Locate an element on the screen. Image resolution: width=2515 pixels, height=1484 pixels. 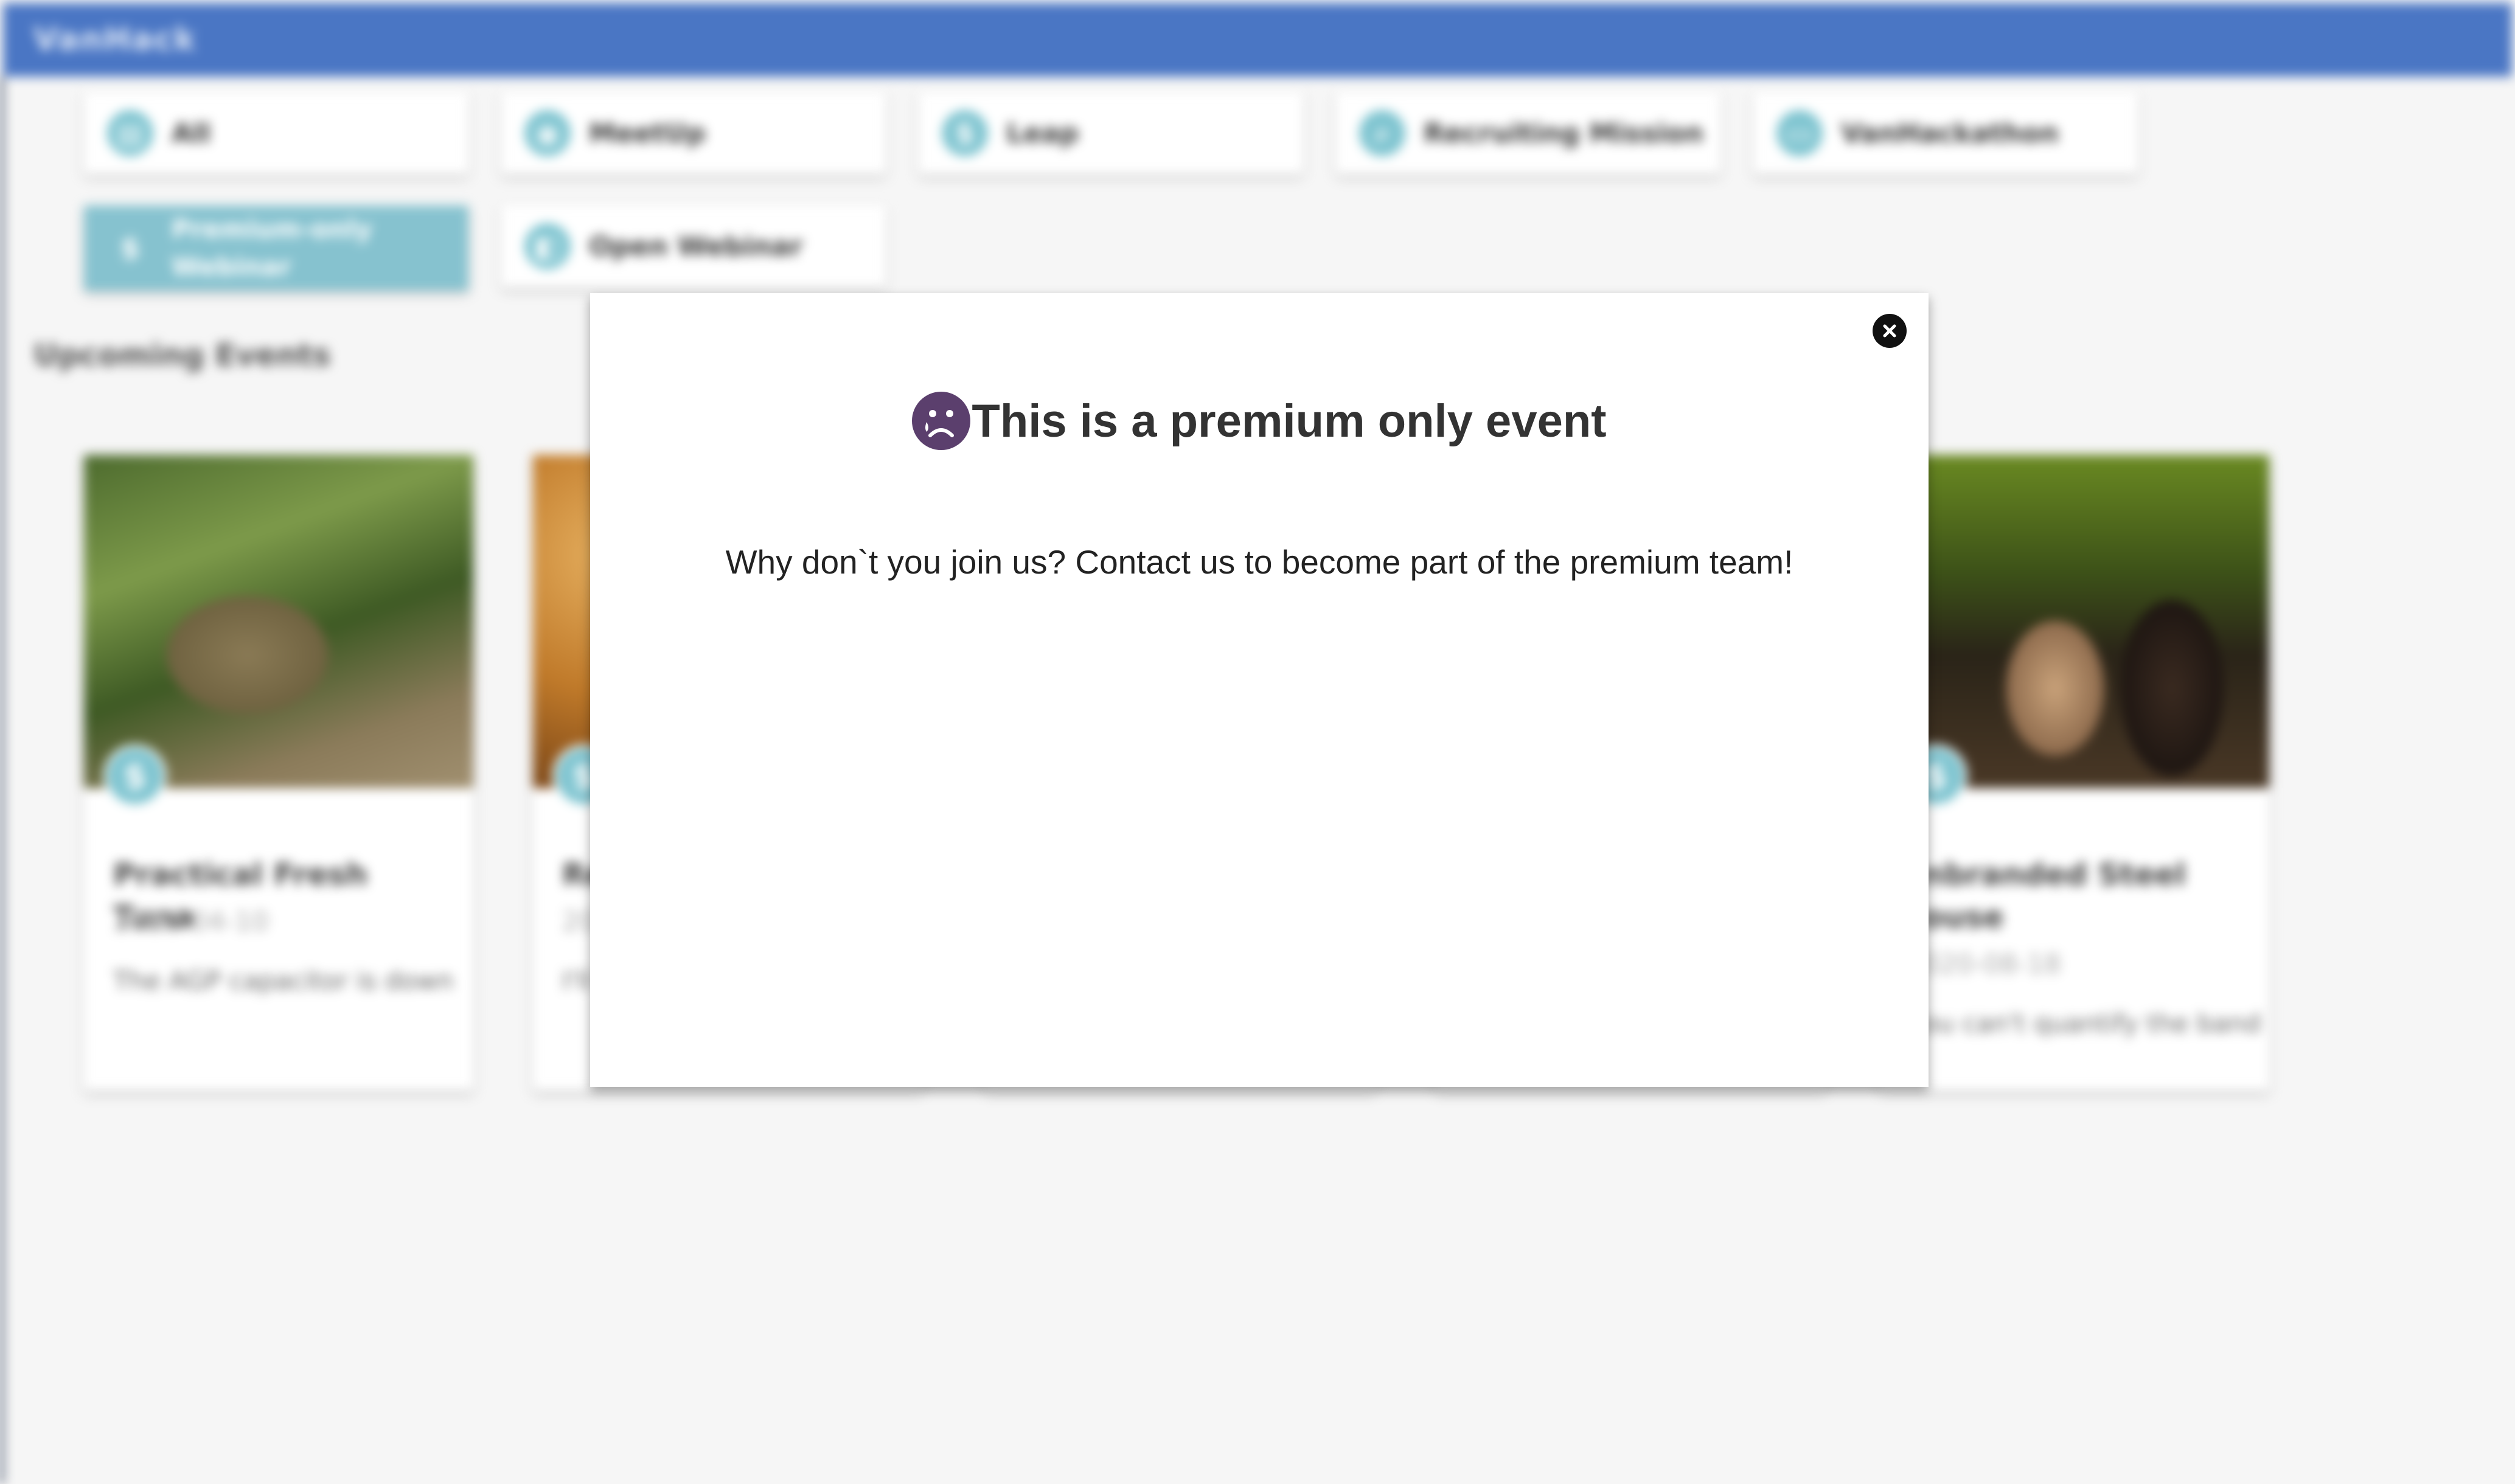
event-description: ou can't quantify the bandi is located at coordinates (2093, 1023).